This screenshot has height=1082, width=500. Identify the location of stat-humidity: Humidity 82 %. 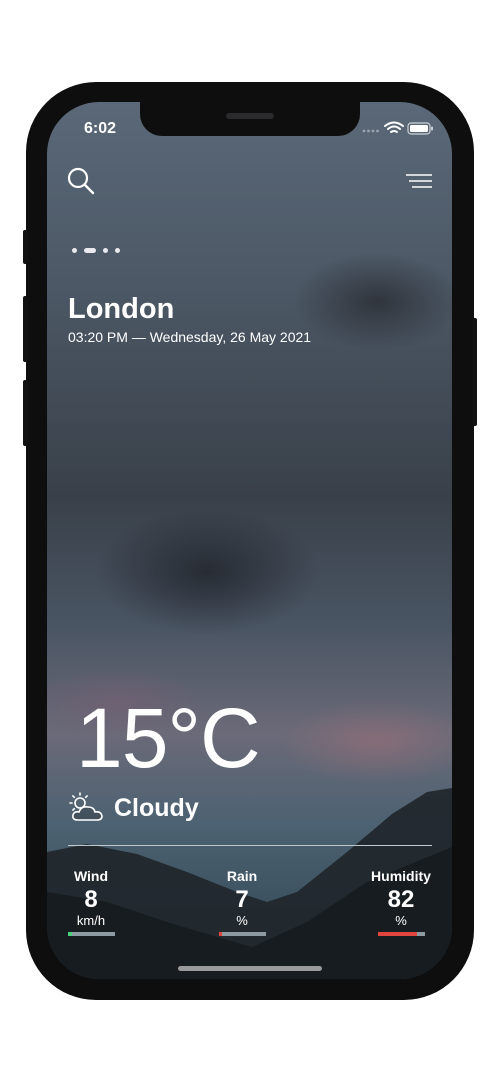
(401, 898).